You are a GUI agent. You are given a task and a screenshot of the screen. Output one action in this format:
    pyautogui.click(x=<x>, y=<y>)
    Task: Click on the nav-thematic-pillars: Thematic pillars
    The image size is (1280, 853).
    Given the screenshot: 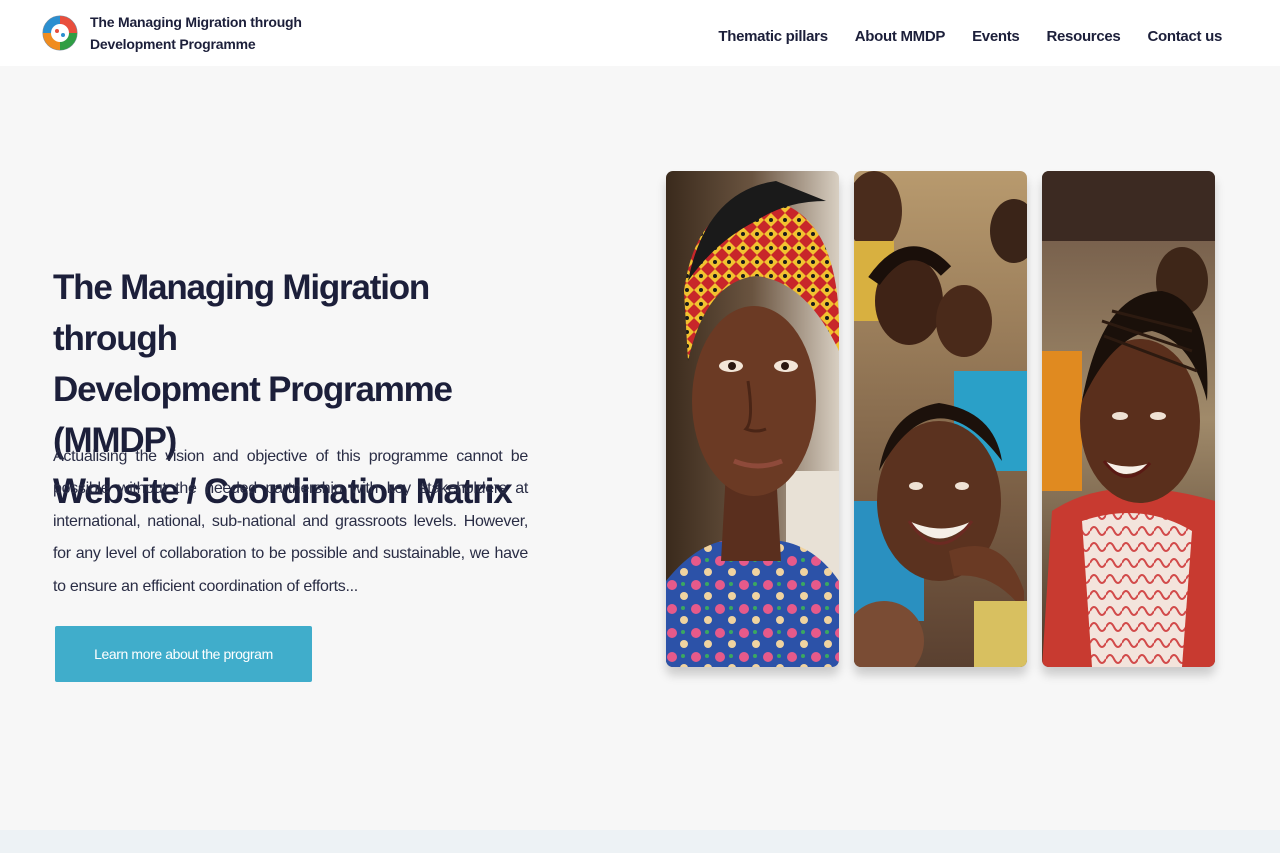 What is the action you would take?
    pyautogui.click(x=773, y=37)
    